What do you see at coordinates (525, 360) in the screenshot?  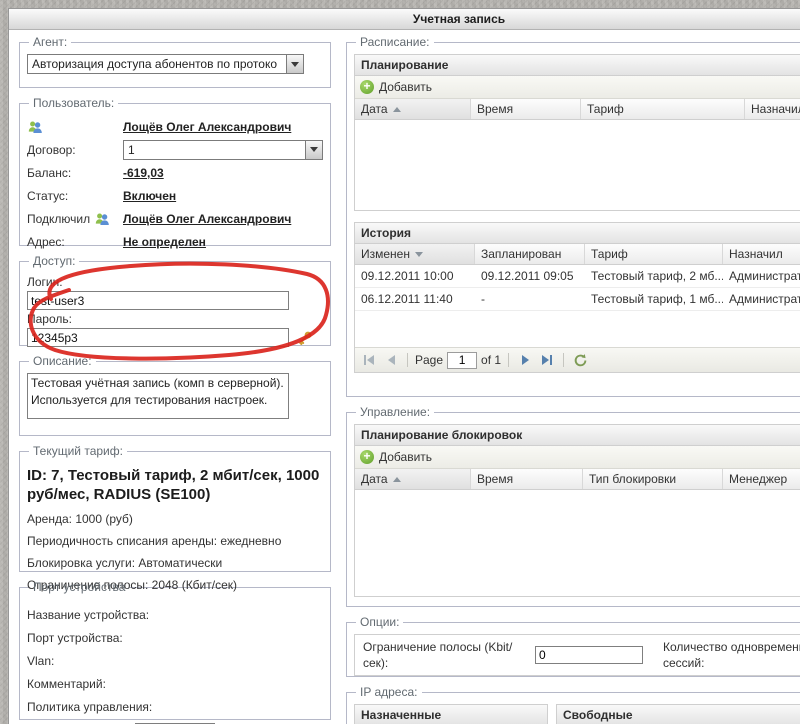 I see `pager-next-icon` at bounding box center [525, 360].